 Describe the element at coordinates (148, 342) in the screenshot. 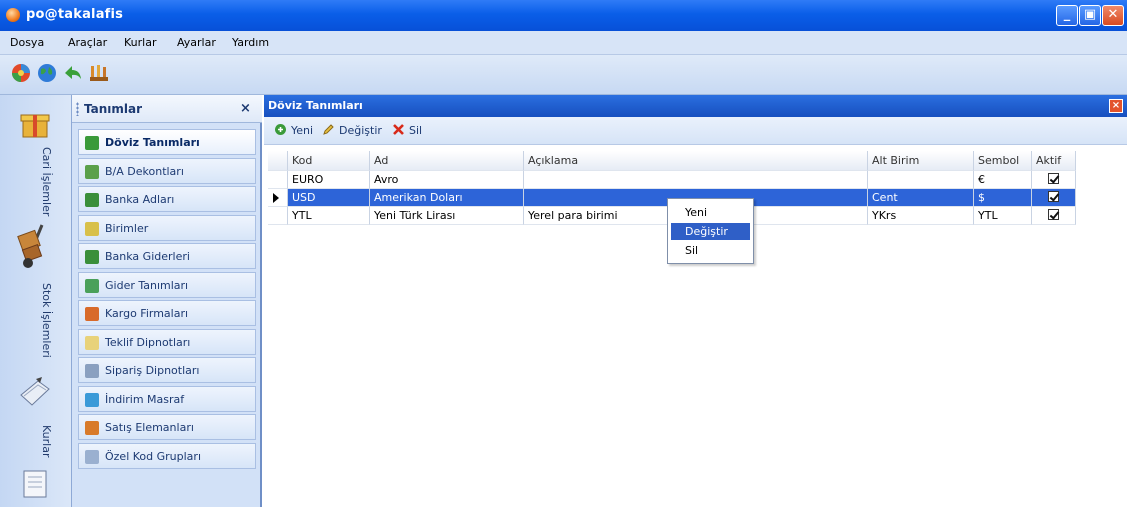

I see `tanimlar-item-label: Teklif Dipnotları` at that location.